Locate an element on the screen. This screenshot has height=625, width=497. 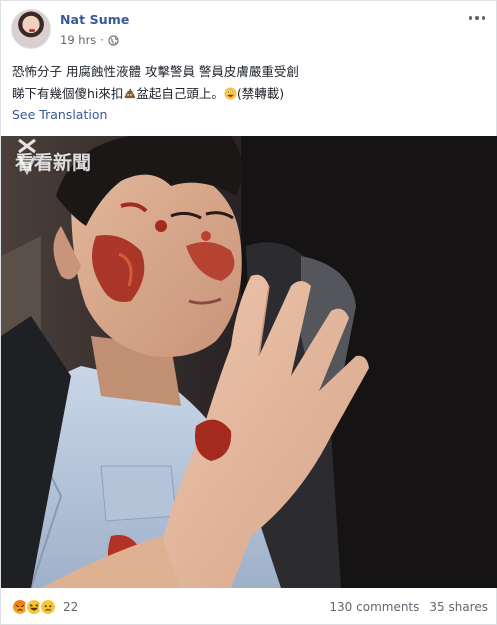
crazy-face-emoji-icon is located at coordinates (230, 93).